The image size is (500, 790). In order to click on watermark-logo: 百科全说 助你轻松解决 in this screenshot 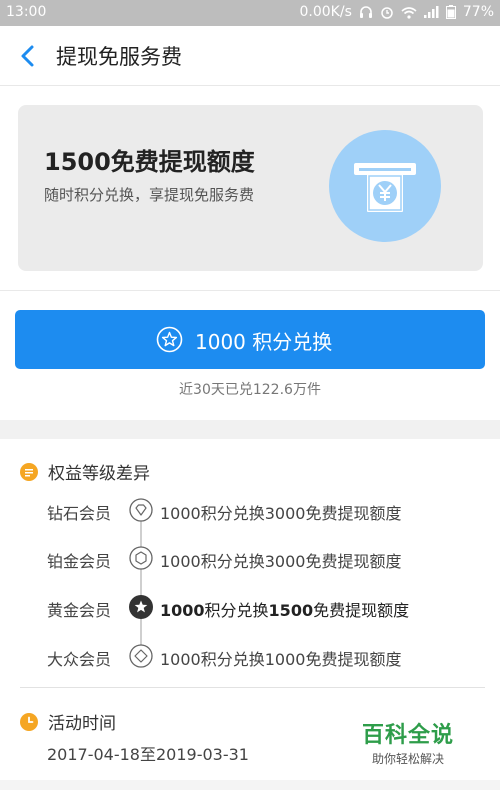, I will do `click(408, 742)`.